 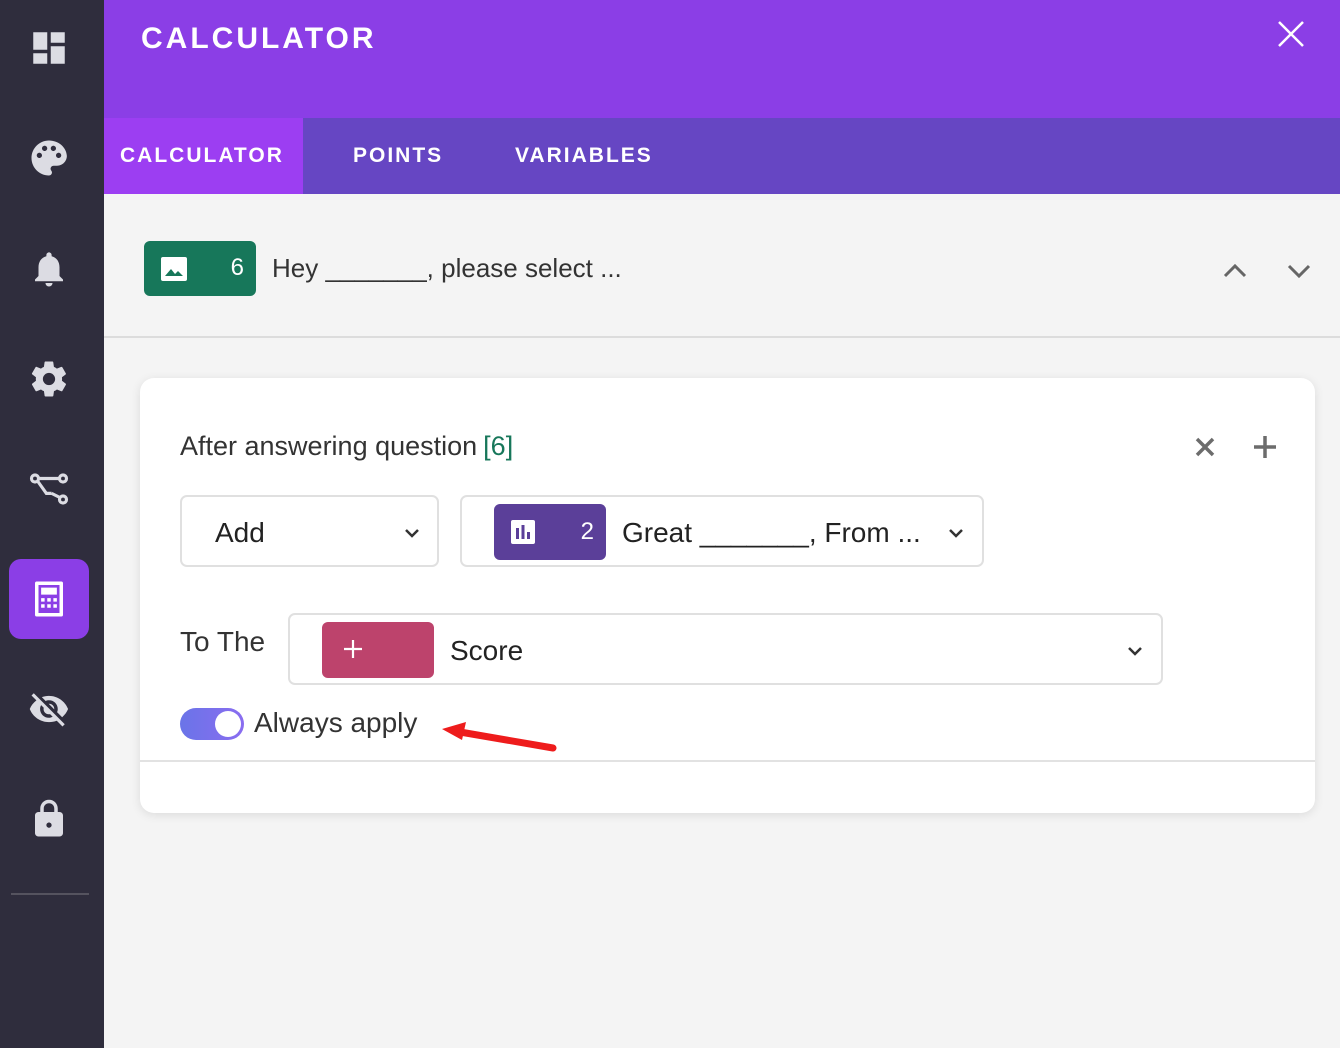 What do you see at coordinates (378, 650) in the screenshot?
I see `score-variable-badge` at bounding box center [378, 650].